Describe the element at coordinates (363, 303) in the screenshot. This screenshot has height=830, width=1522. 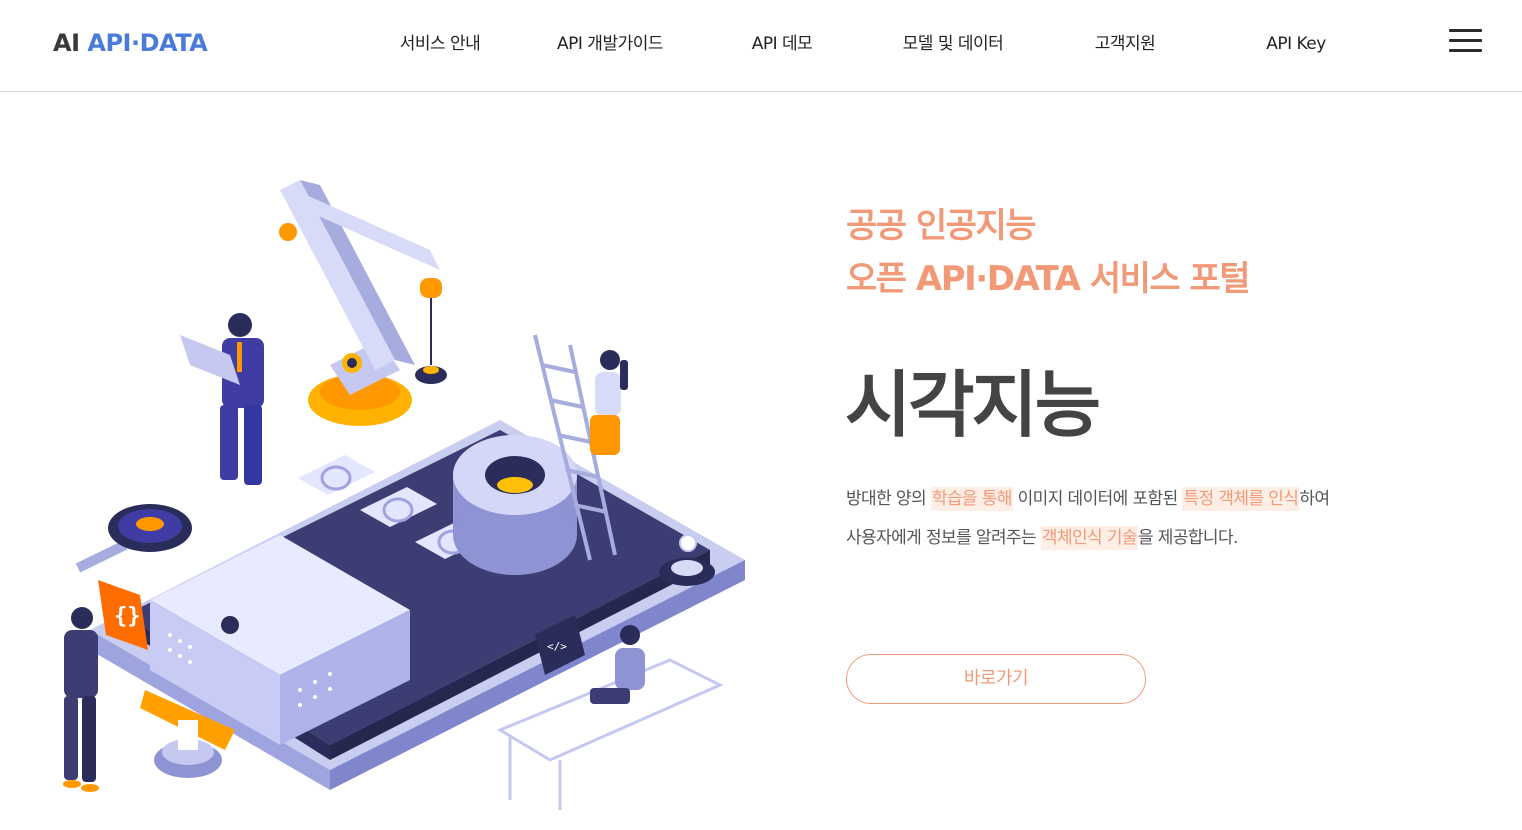
I see `robot-arm-icon` at that location.